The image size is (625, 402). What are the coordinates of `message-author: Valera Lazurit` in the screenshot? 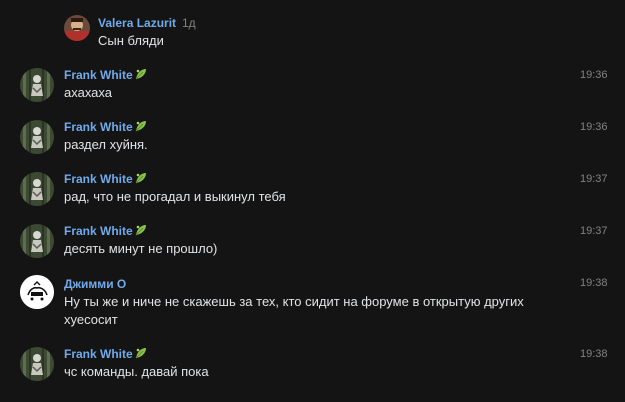 It's located at (137, 23).